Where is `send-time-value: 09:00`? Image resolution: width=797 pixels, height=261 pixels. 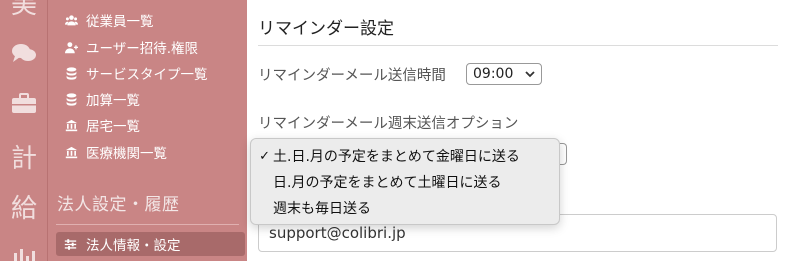
send-time-value: 09:00 is located at coordinates (493, 74).